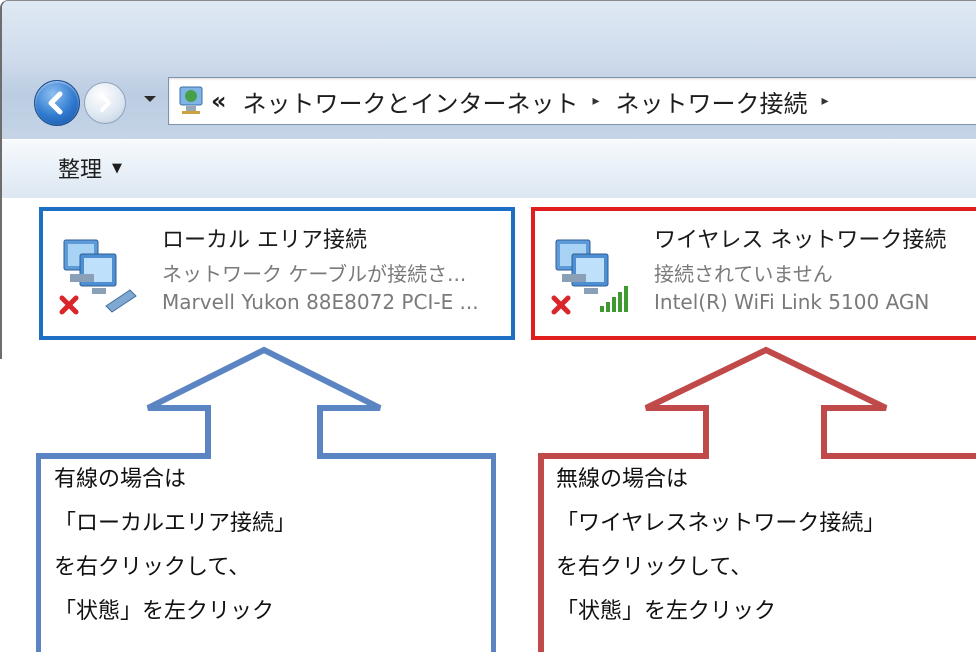  I want to click on callout-line: 「ローカルエリア接続」, so click(175, 523).